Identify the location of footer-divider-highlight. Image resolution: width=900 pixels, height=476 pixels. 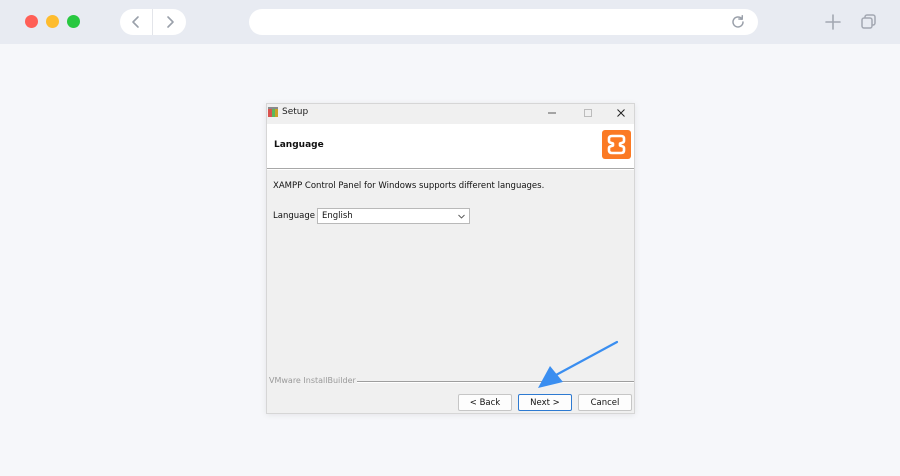
(495, 382).